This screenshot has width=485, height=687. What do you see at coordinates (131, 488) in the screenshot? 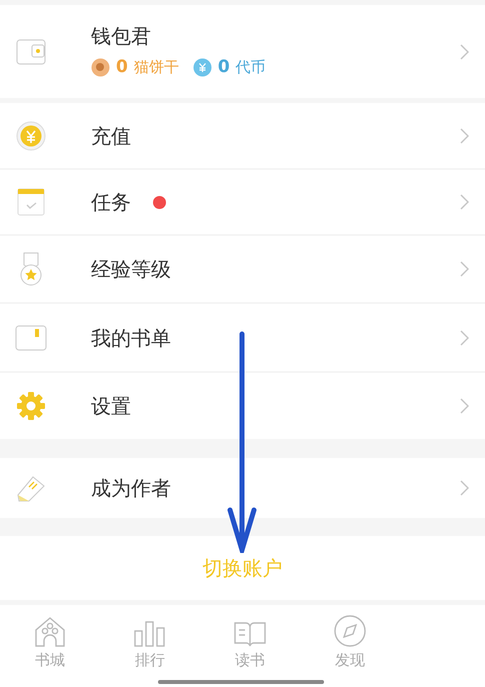
I see `menu-label: 成为作者` at bounding box center [131, 488].